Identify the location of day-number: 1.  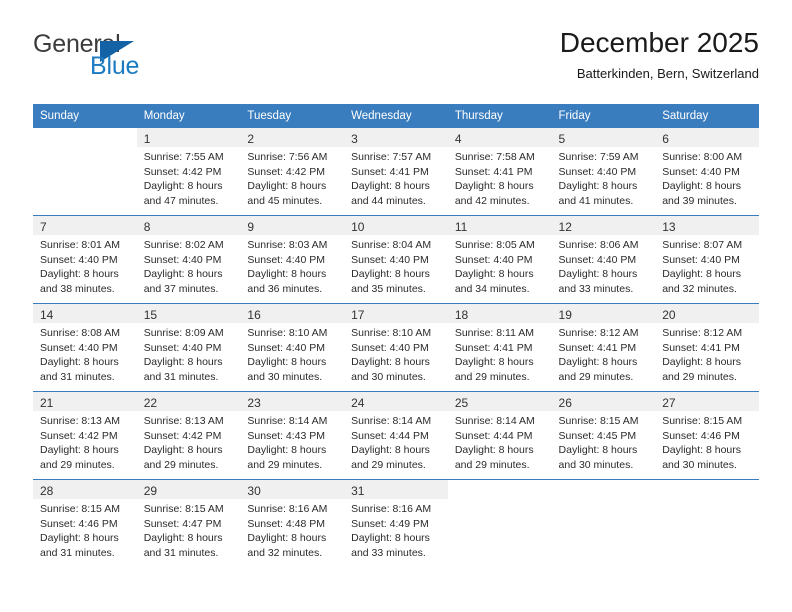
(147, 139).